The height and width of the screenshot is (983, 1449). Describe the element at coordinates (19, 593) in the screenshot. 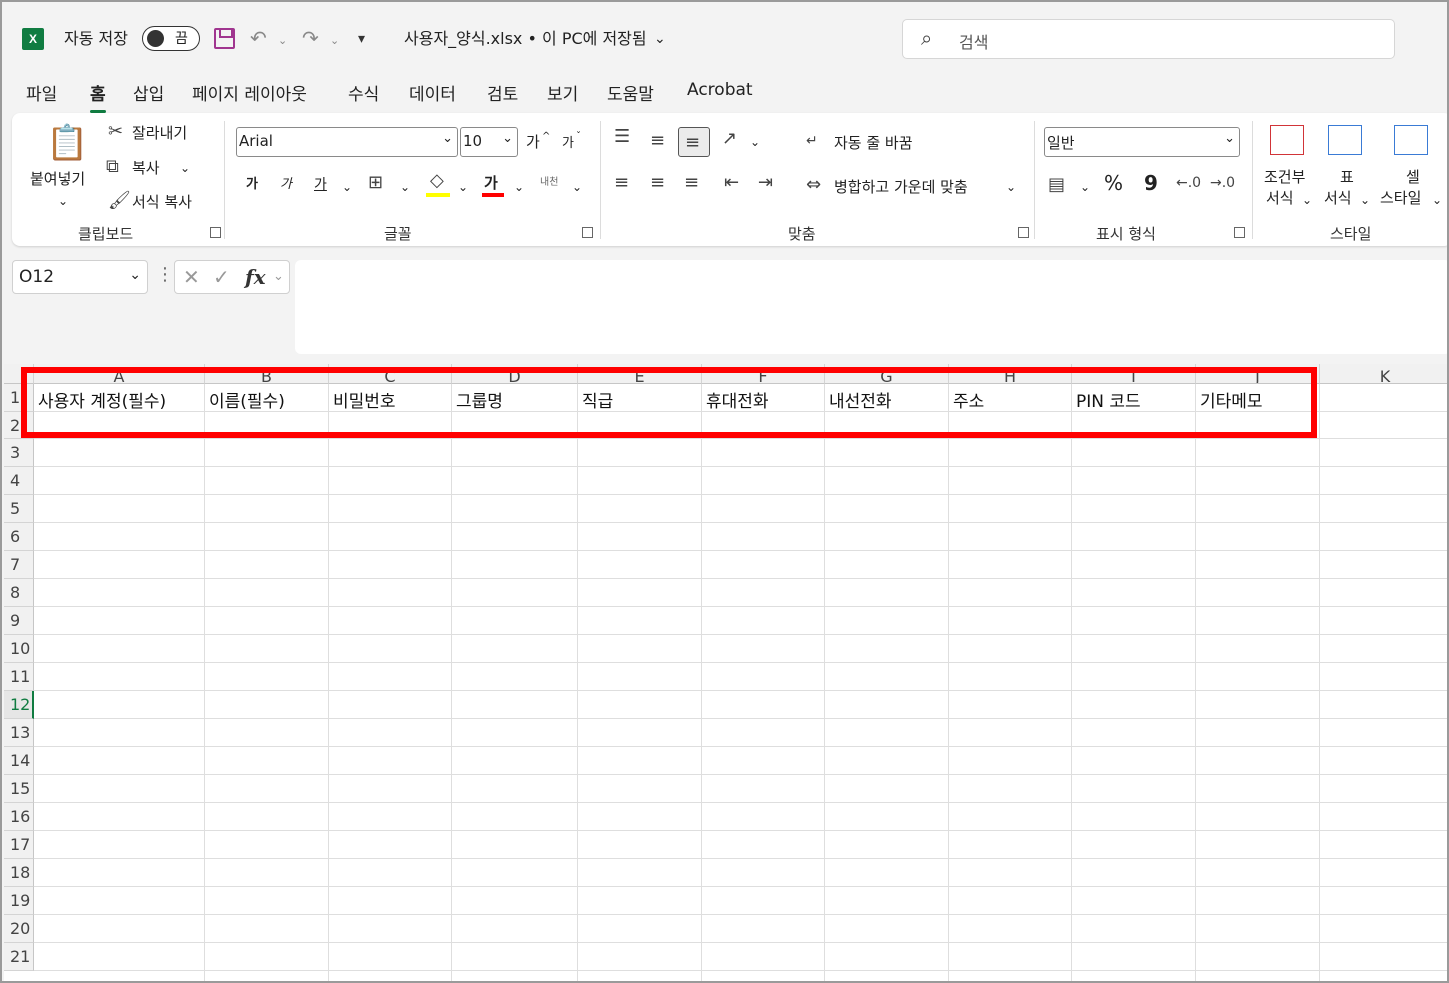

I see `row-header-8: 8` at that location.